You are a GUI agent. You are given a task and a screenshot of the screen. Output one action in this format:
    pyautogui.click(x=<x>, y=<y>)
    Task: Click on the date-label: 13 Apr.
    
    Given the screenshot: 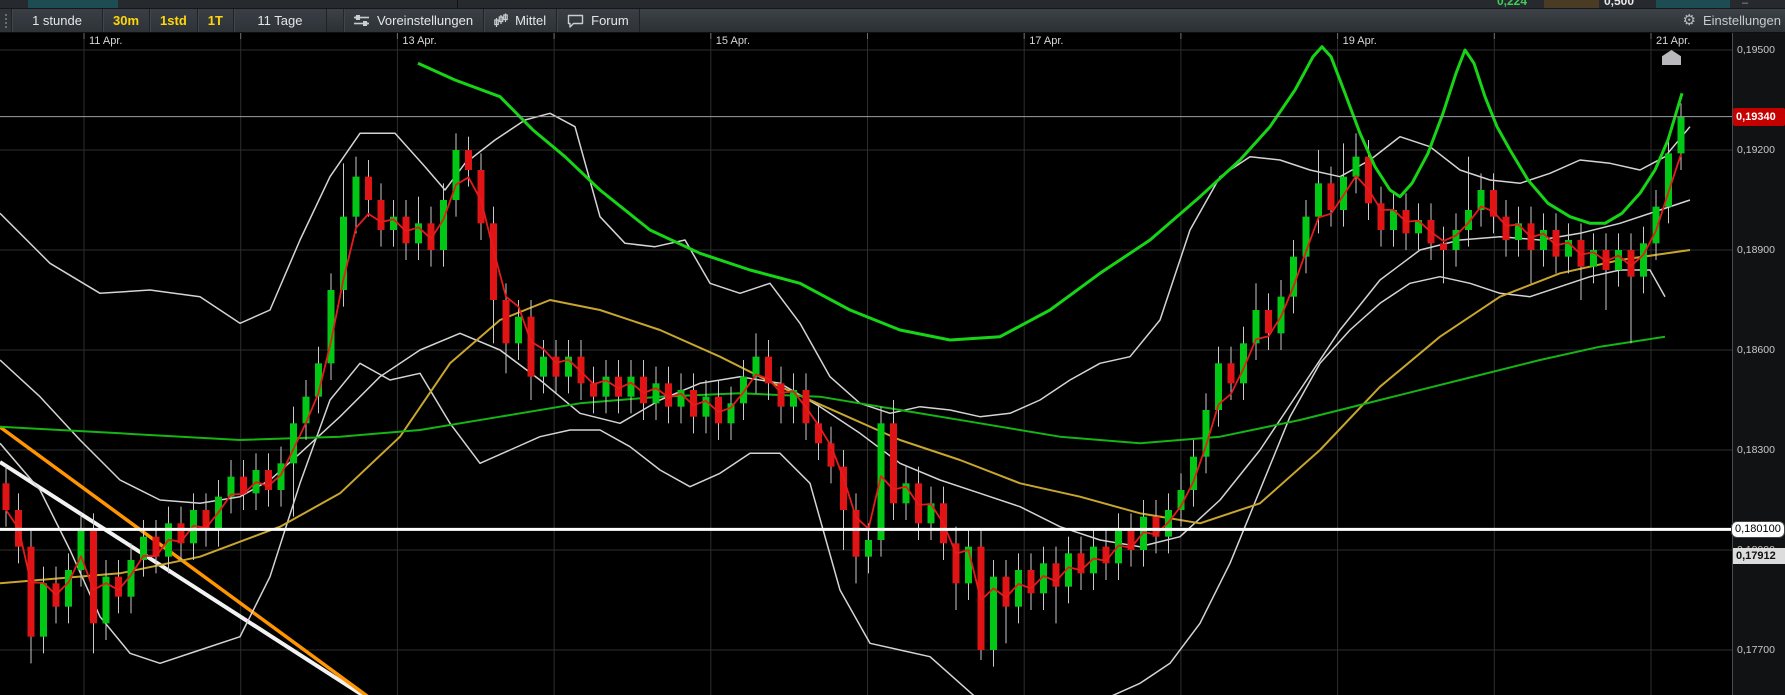 What is the action you would take?
    pyautogui.click(x=419, y=41)
    